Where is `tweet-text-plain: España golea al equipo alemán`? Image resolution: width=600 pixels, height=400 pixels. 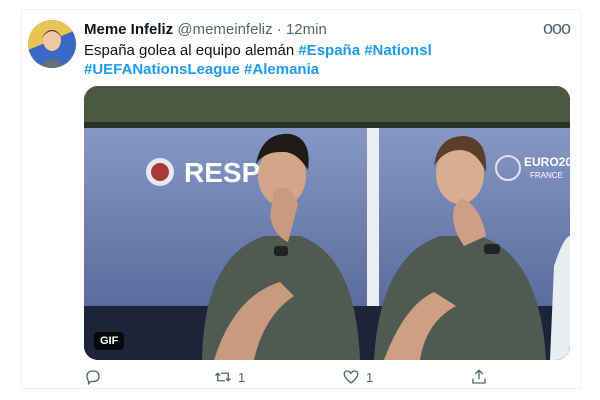 tweet-text-plain: España golea al equipo alemán is located at coordinates (189, 50).